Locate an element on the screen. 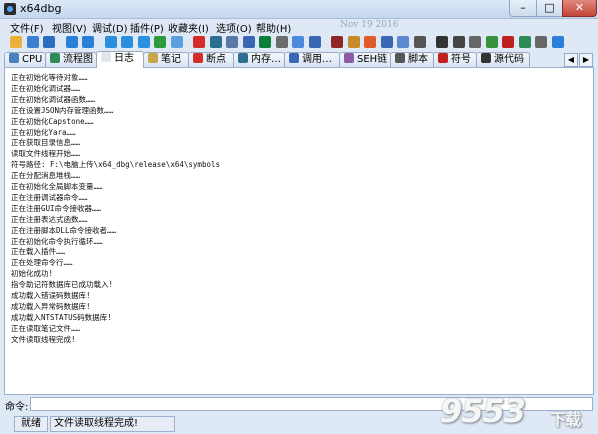  tab-8: 脚本 is located at coordinates (412, 59).